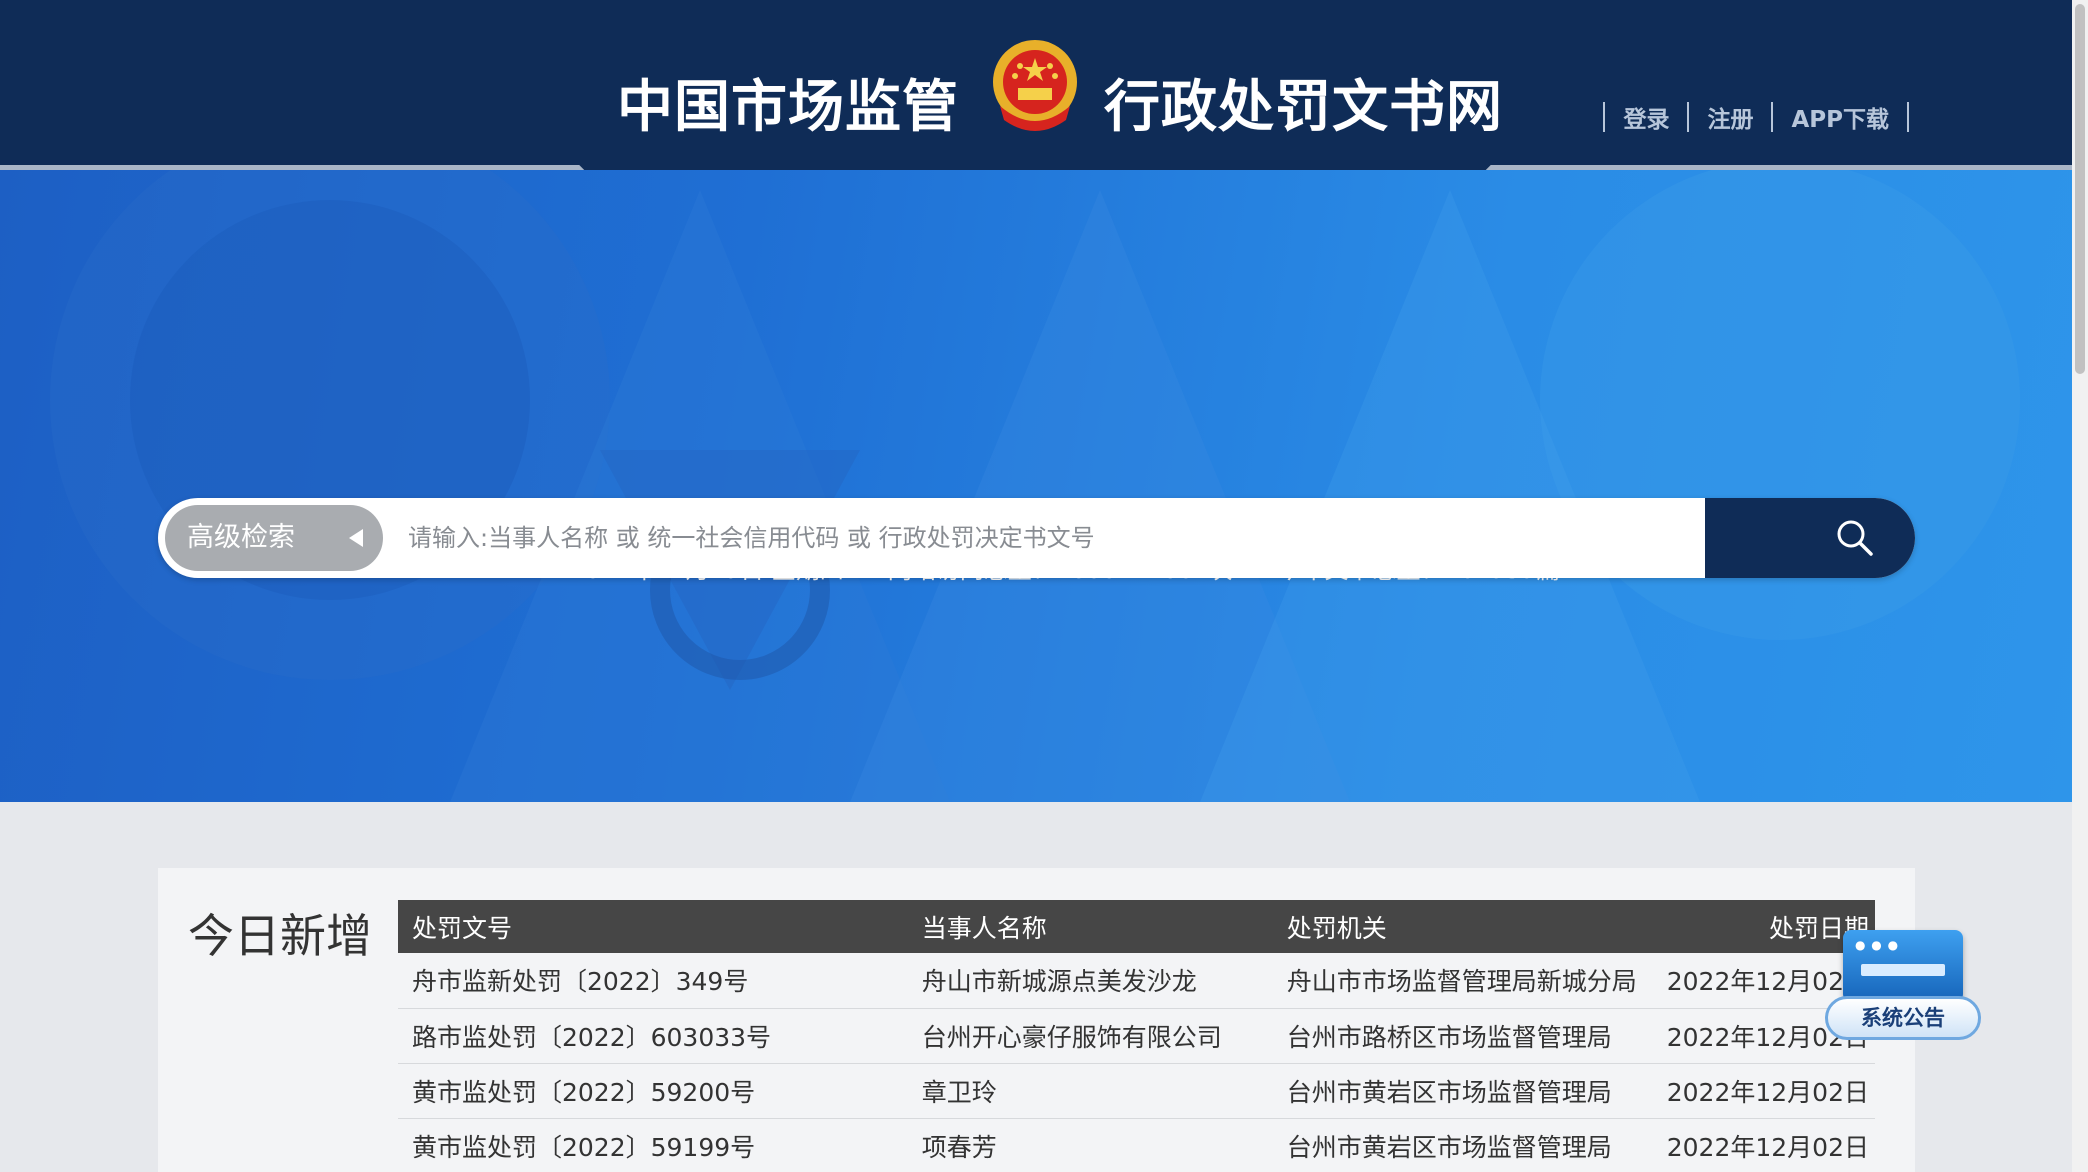 The image size is (2088, 1172). What do you see at coordinates (1877, 945) in the screenshot?
I see `window-dots-icon: ● ● ●` at bounding box center [1877, 945].